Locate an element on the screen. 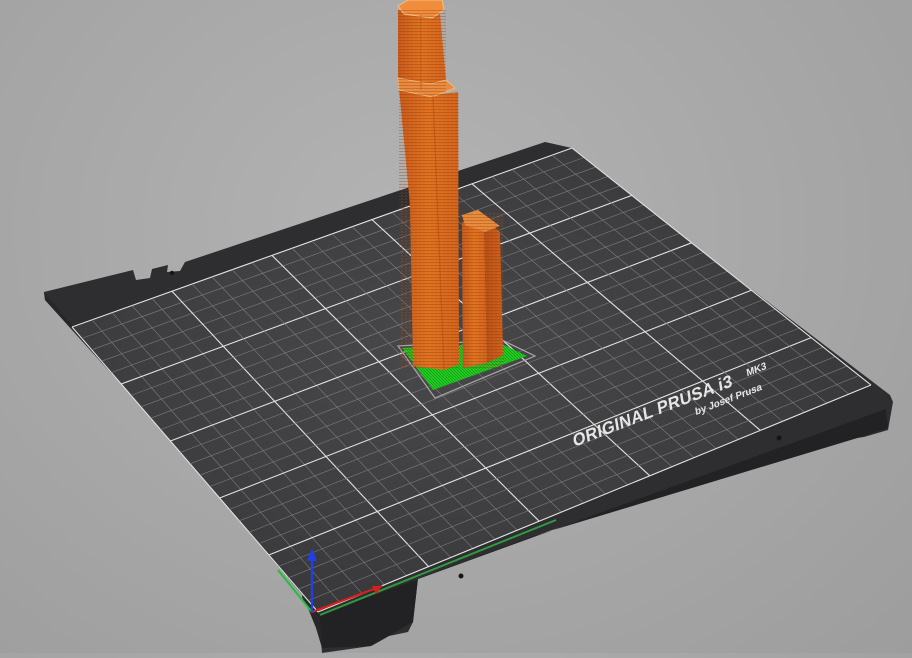  tall-tower-layers-upper is located at coordinates (422, 50).